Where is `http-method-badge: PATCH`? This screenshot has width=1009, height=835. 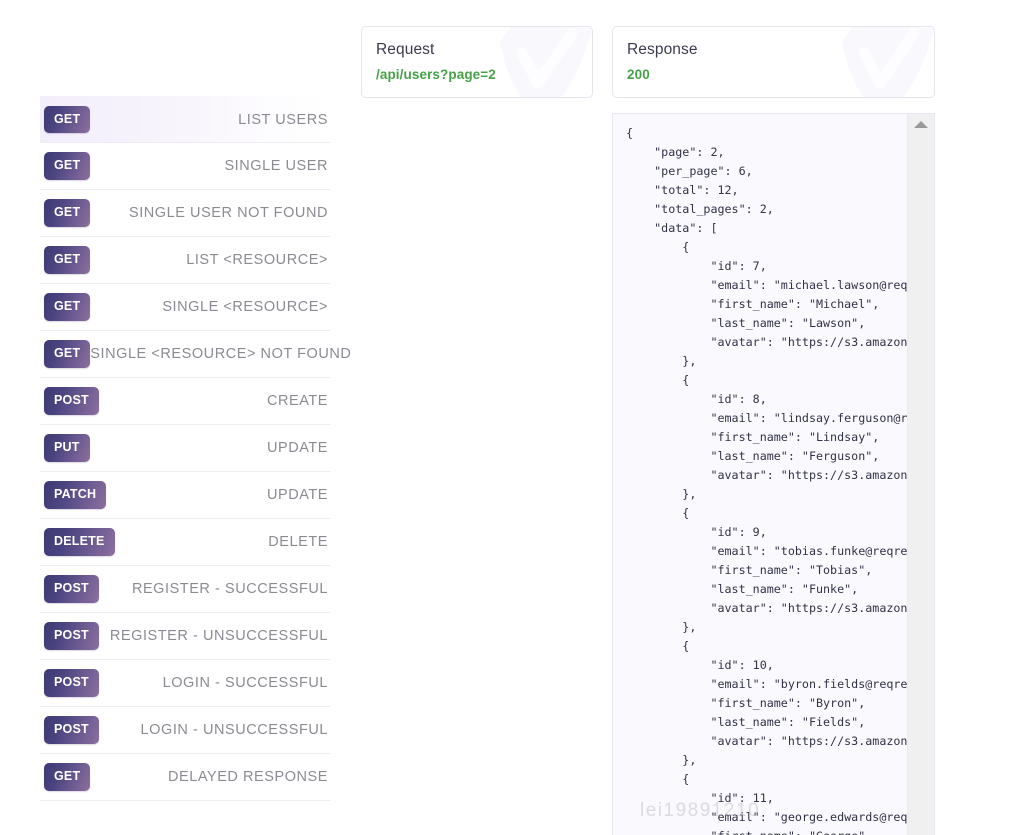
http-method-badge: PATCH is located at coordinates (75, 495).